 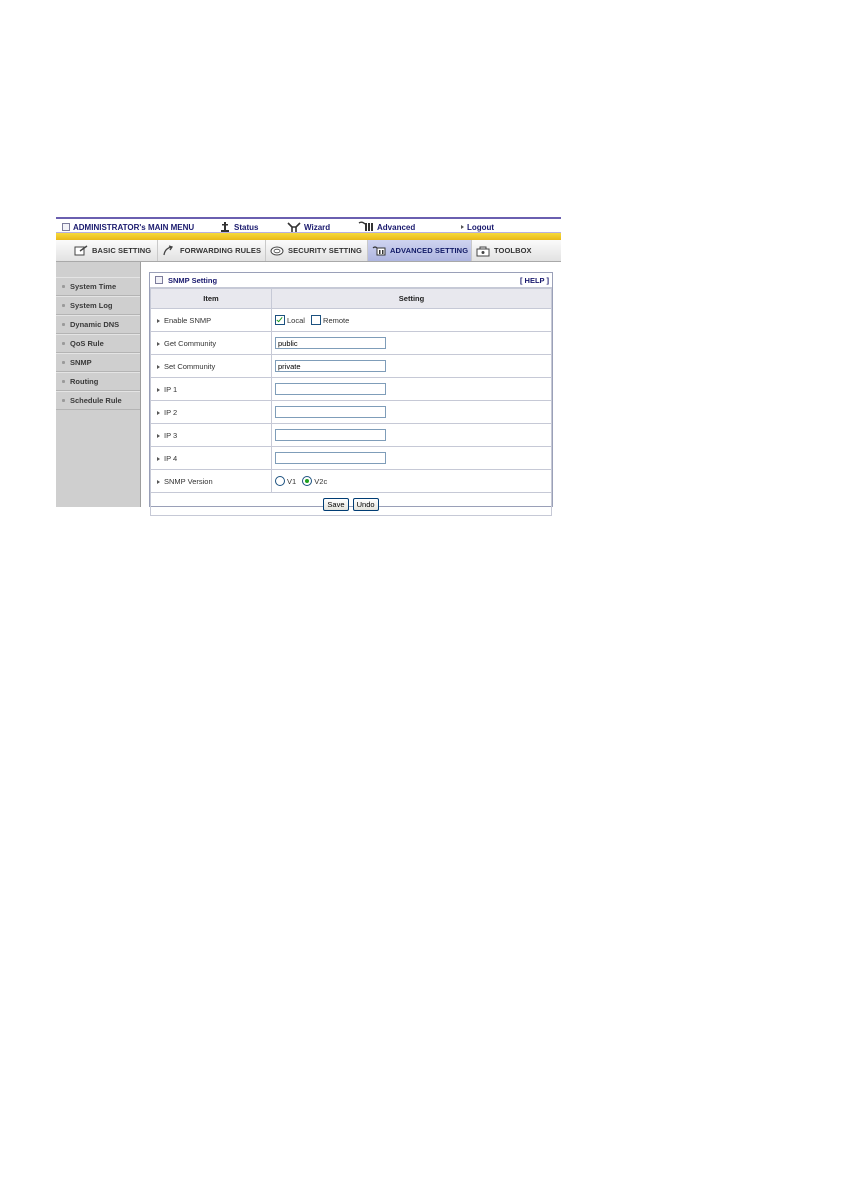 I want to click on table-row: Set Community, so click(x=351, y=366).